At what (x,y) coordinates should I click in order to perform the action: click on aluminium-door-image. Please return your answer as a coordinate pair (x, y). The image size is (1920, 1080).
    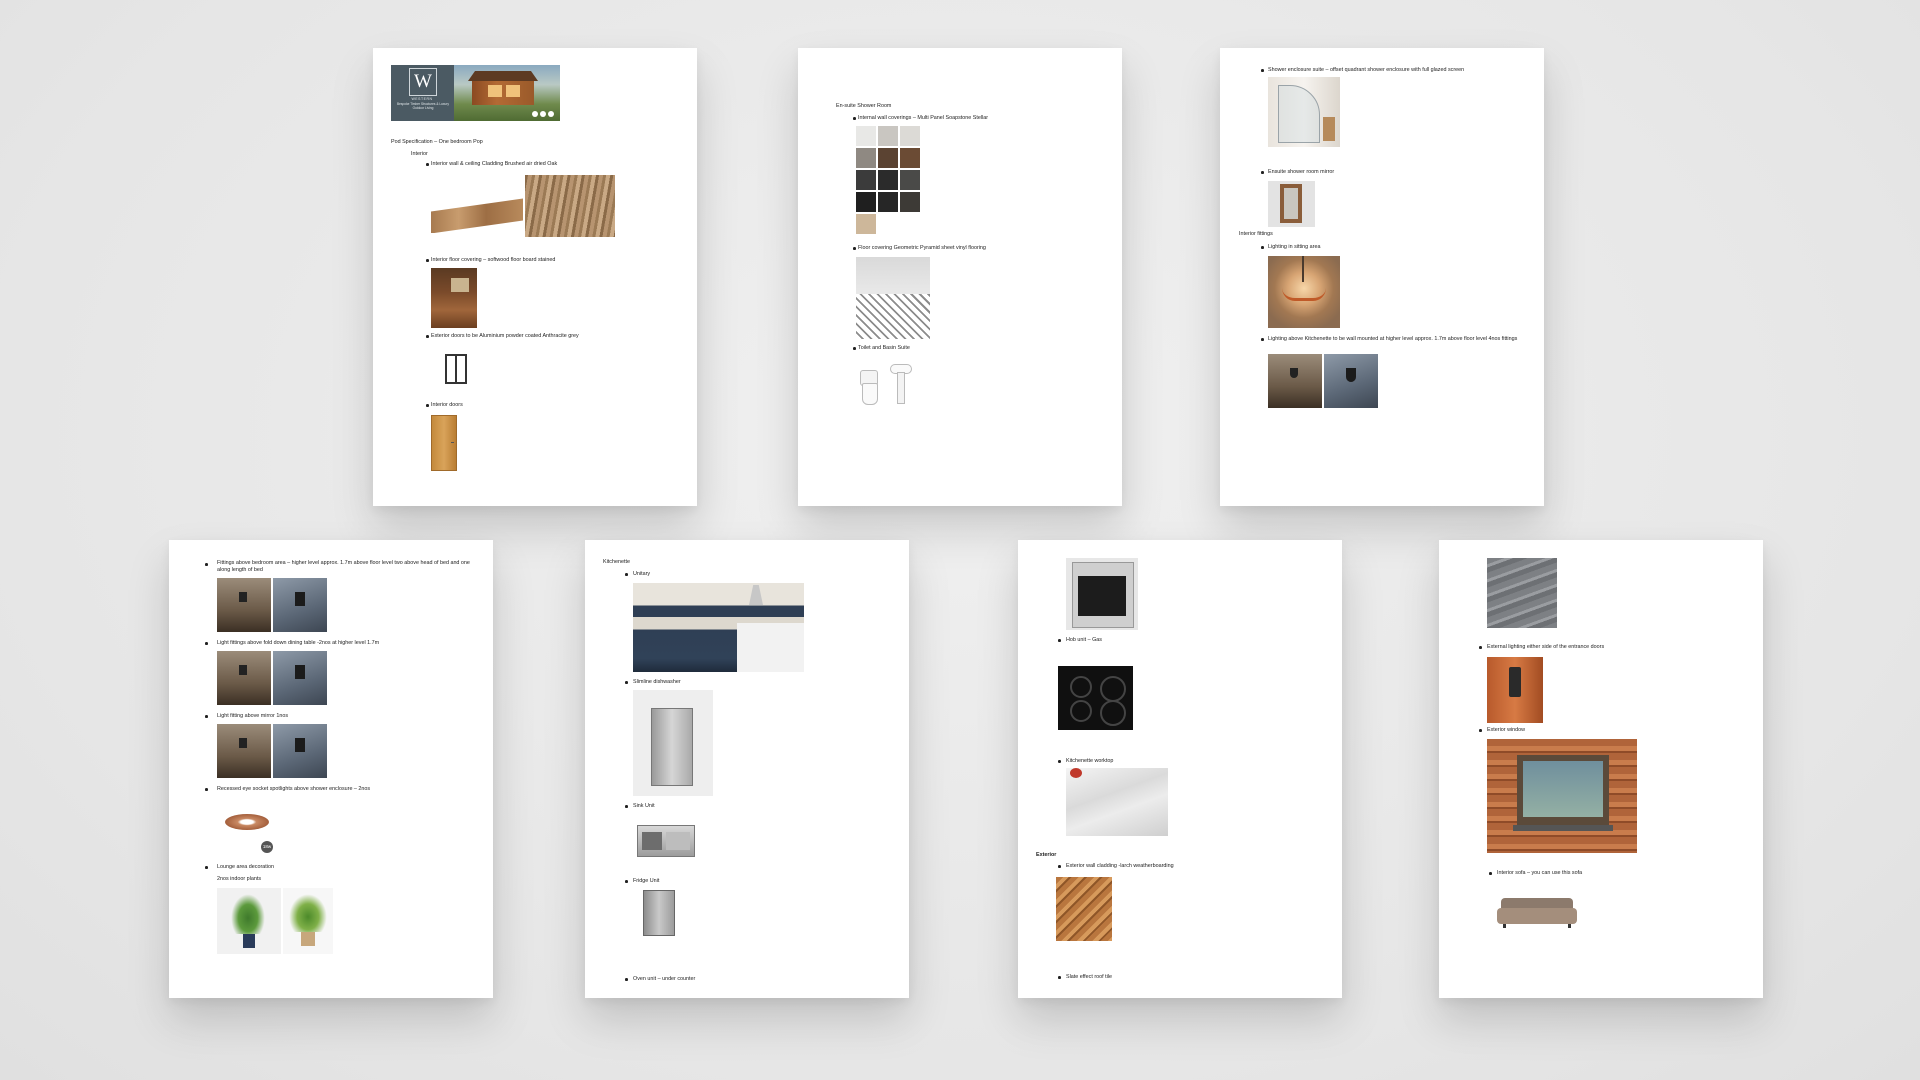
    Looking at the image, I should click on (456, 369).